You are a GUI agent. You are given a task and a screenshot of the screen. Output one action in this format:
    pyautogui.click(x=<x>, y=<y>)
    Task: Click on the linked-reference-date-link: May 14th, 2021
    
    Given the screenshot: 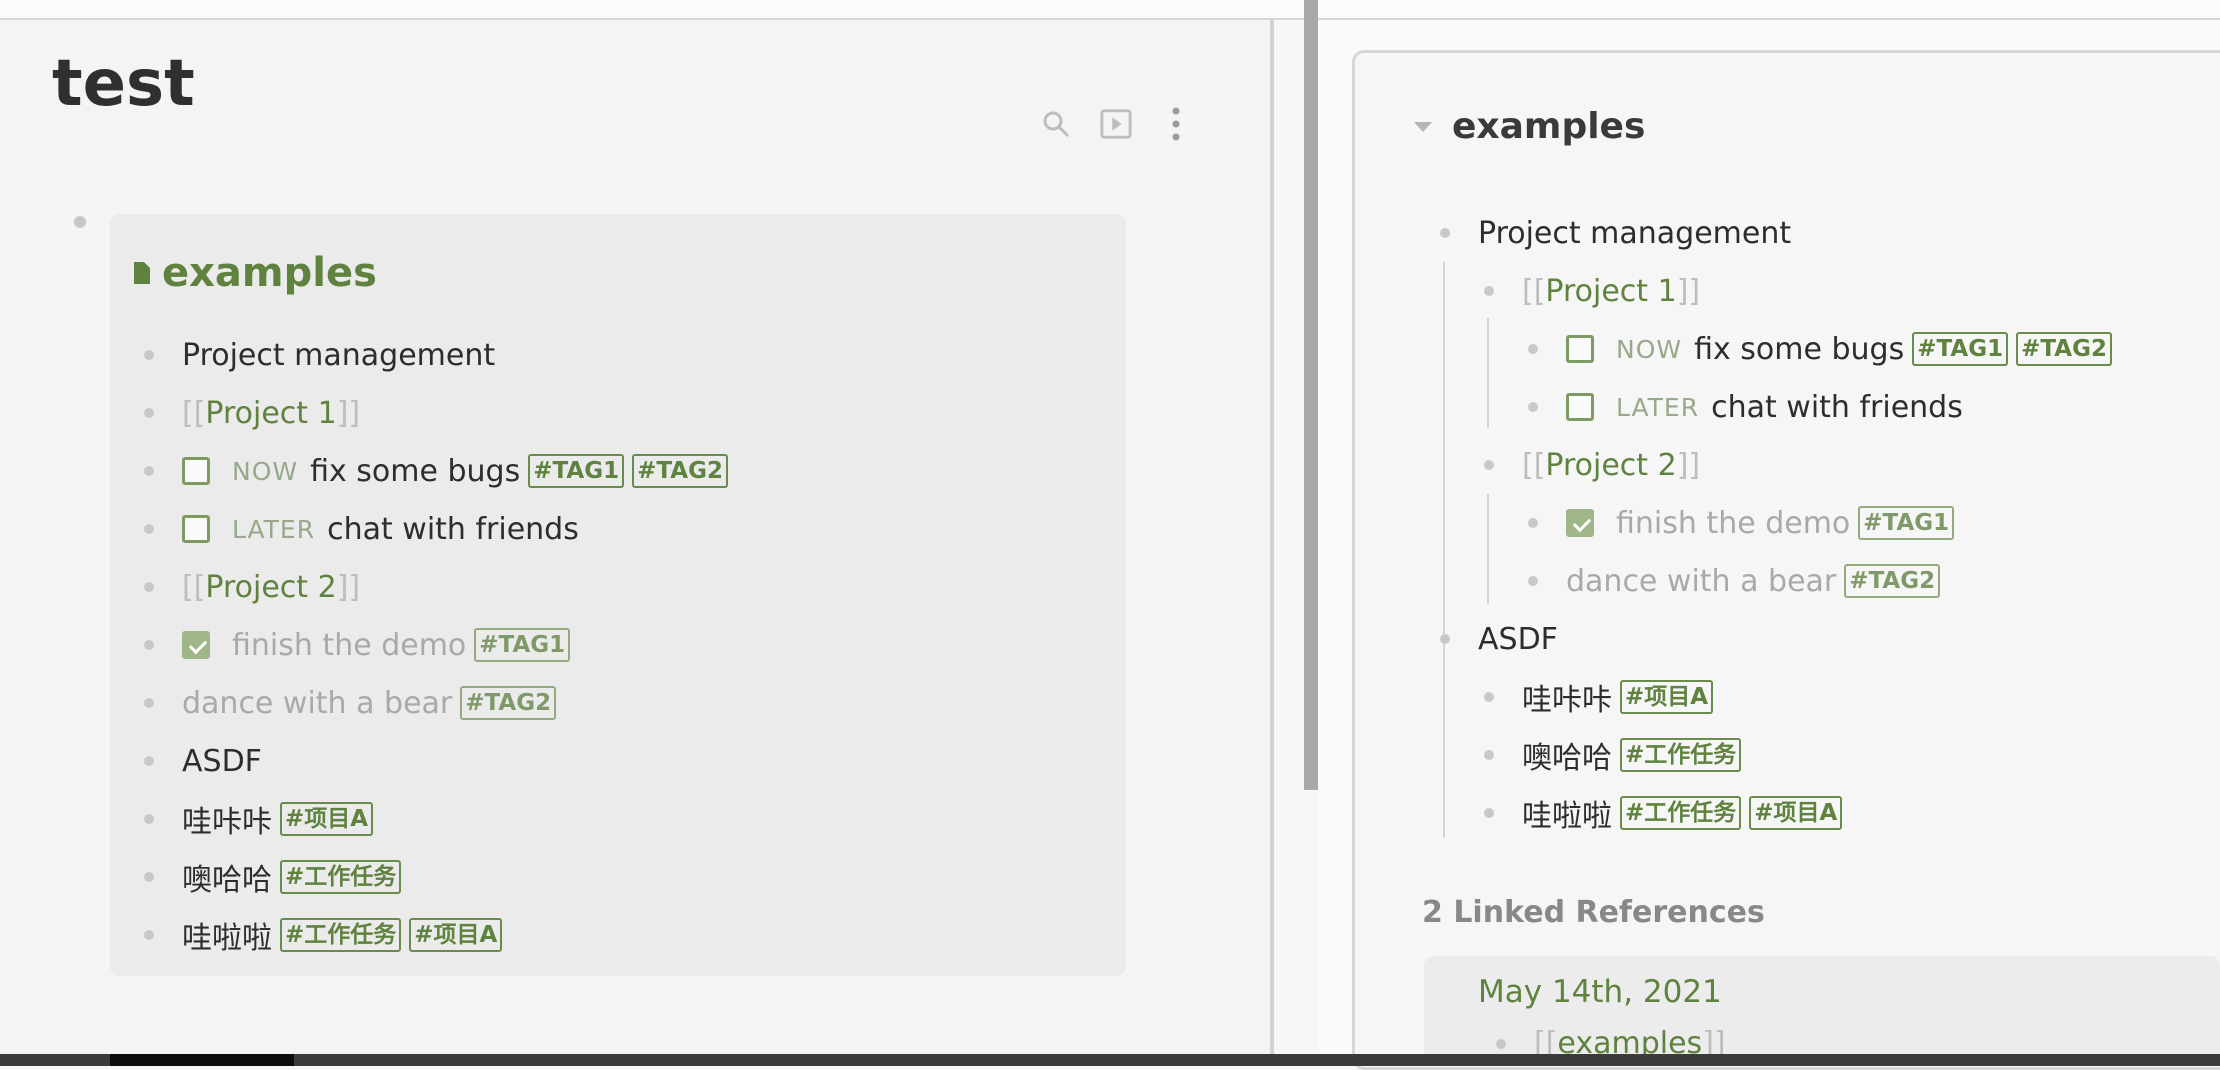 What is the action you would take?
    pyautogui.click(x=1600, y=992)
    